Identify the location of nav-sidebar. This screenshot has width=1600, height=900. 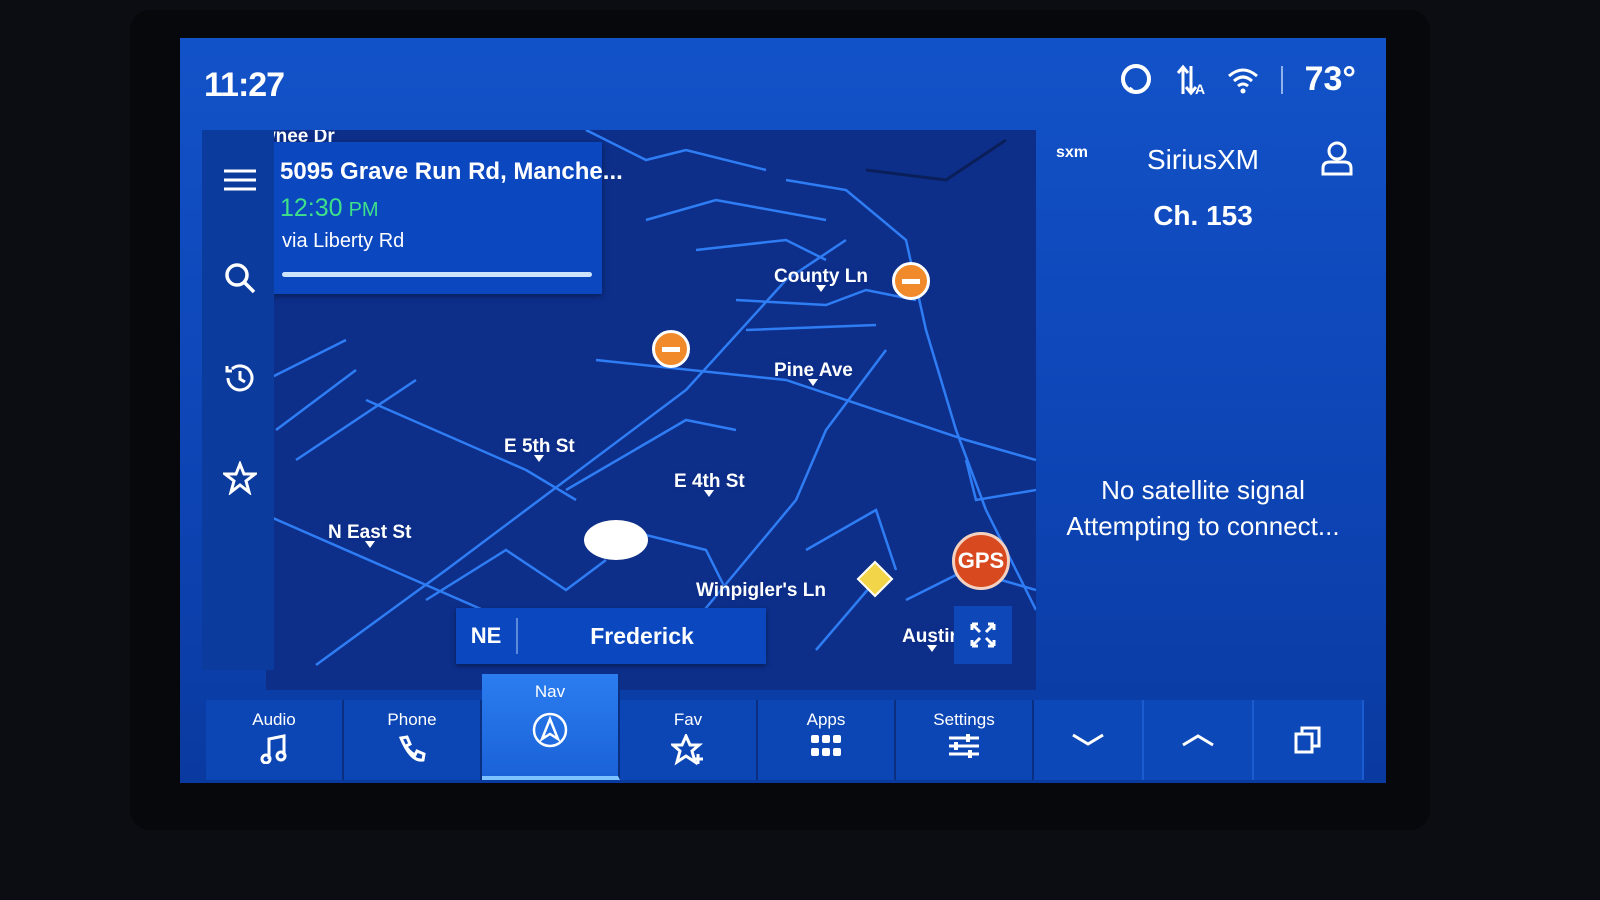
(238, 400).